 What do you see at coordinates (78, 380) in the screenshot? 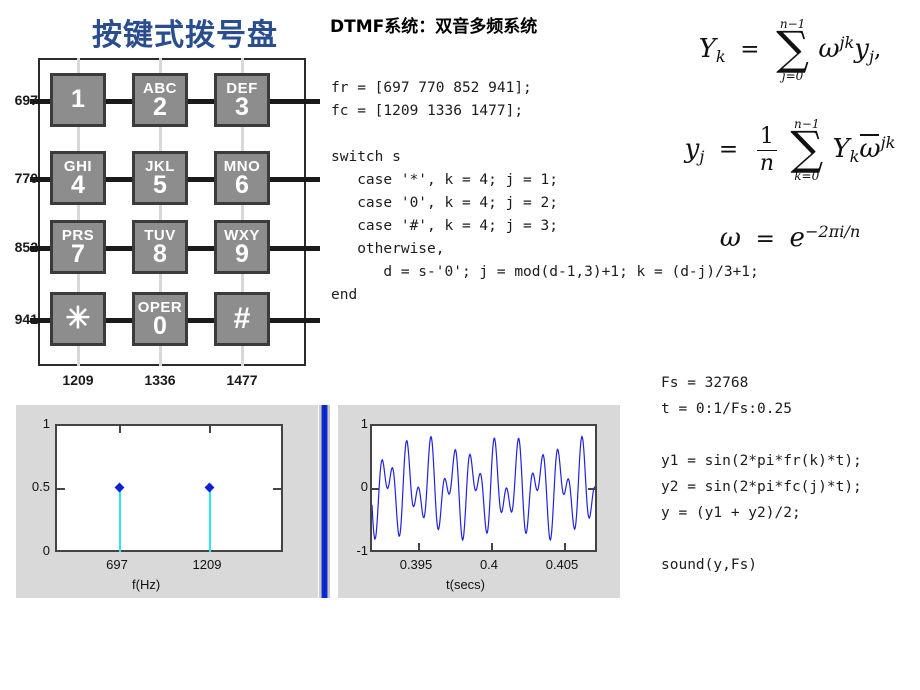
I see `col-freq-1209: 1209` at bounding box center [78, 380].